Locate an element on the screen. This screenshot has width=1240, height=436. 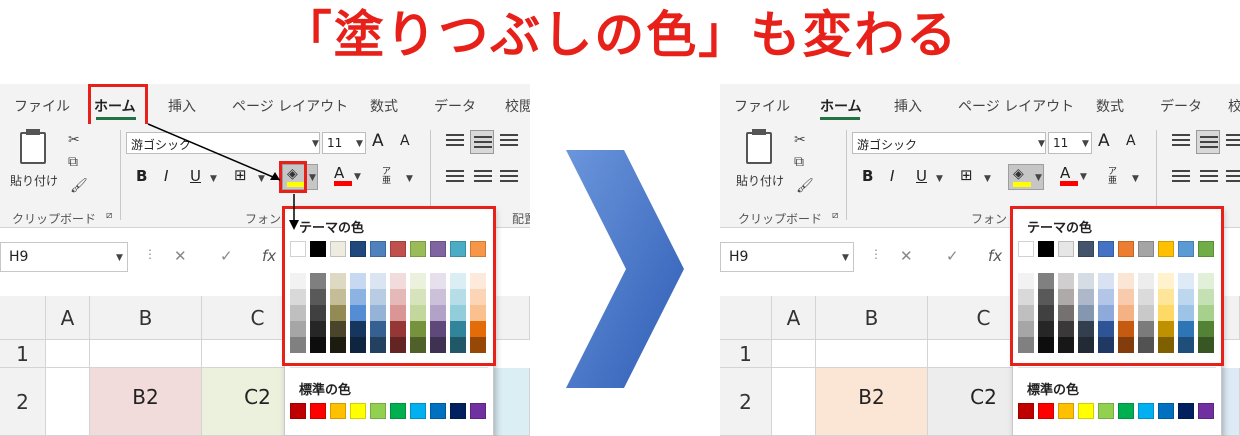
paste-icon is located at coordinates (759, 148).